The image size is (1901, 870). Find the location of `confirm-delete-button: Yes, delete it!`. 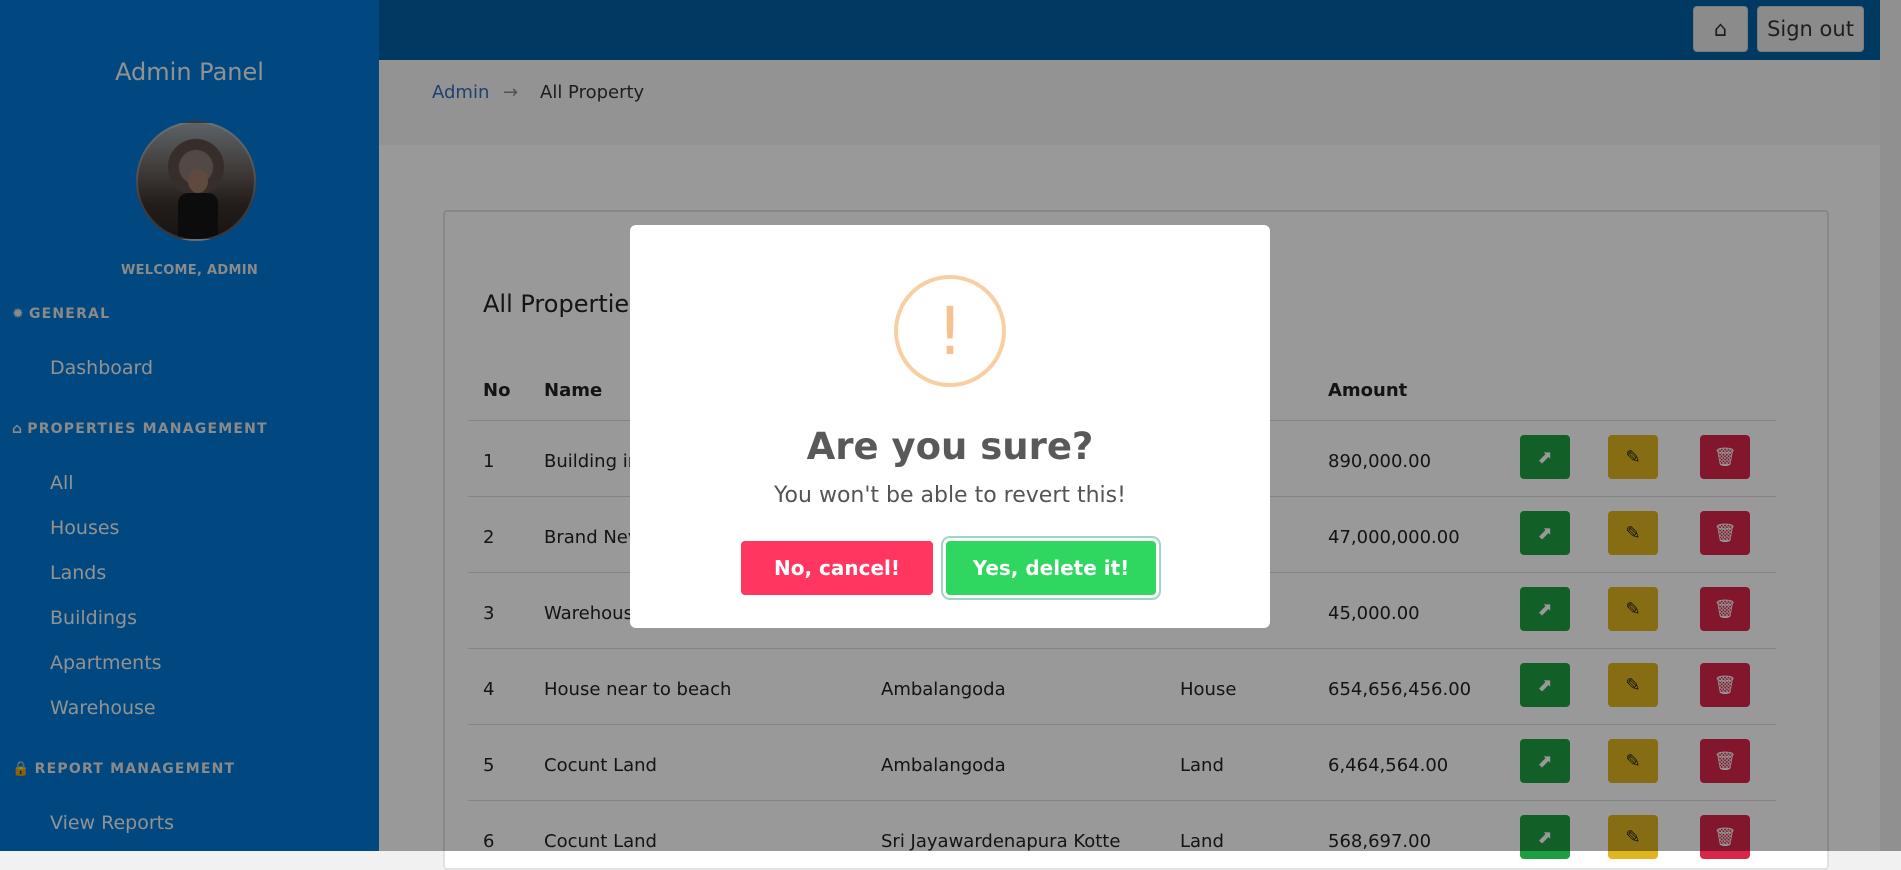

confirm-delete-button: Yes, delete it! is located at coordinates (1051, 568).